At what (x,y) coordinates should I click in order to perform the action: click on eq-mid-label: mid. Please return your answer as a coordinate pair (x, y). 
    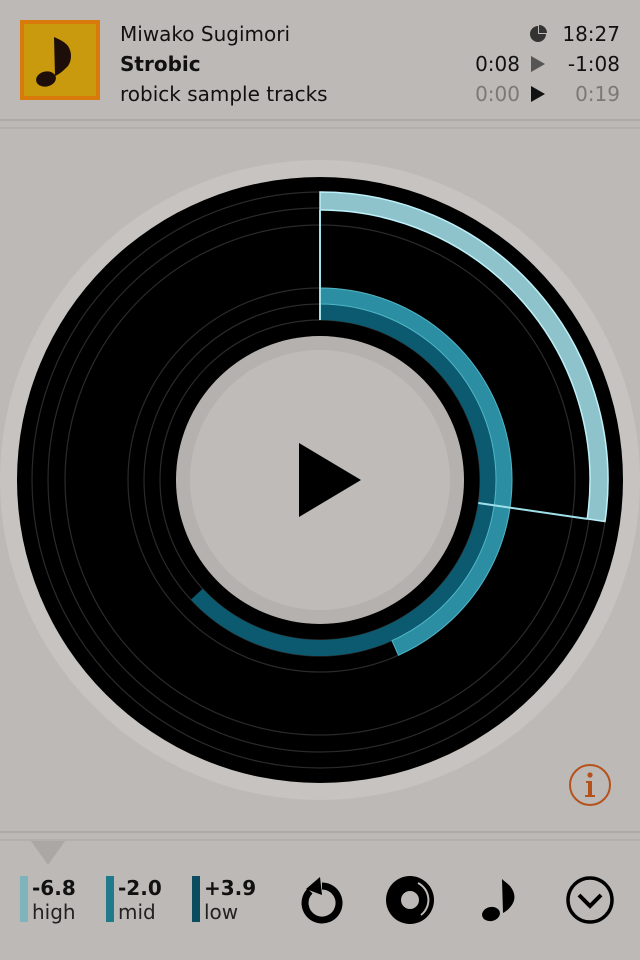
    Looking at the image, I should click on (137, 912).